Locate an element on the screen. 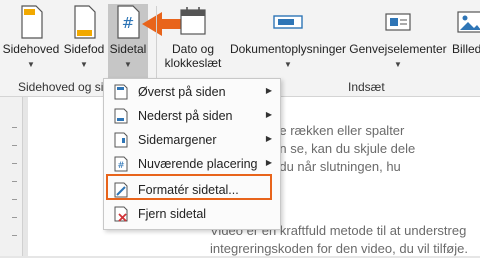 The height and width of the screenshot is (258, 480). menu-item-top-of-page: Øverst på siden ▶ is located at coordinates (192, 92).